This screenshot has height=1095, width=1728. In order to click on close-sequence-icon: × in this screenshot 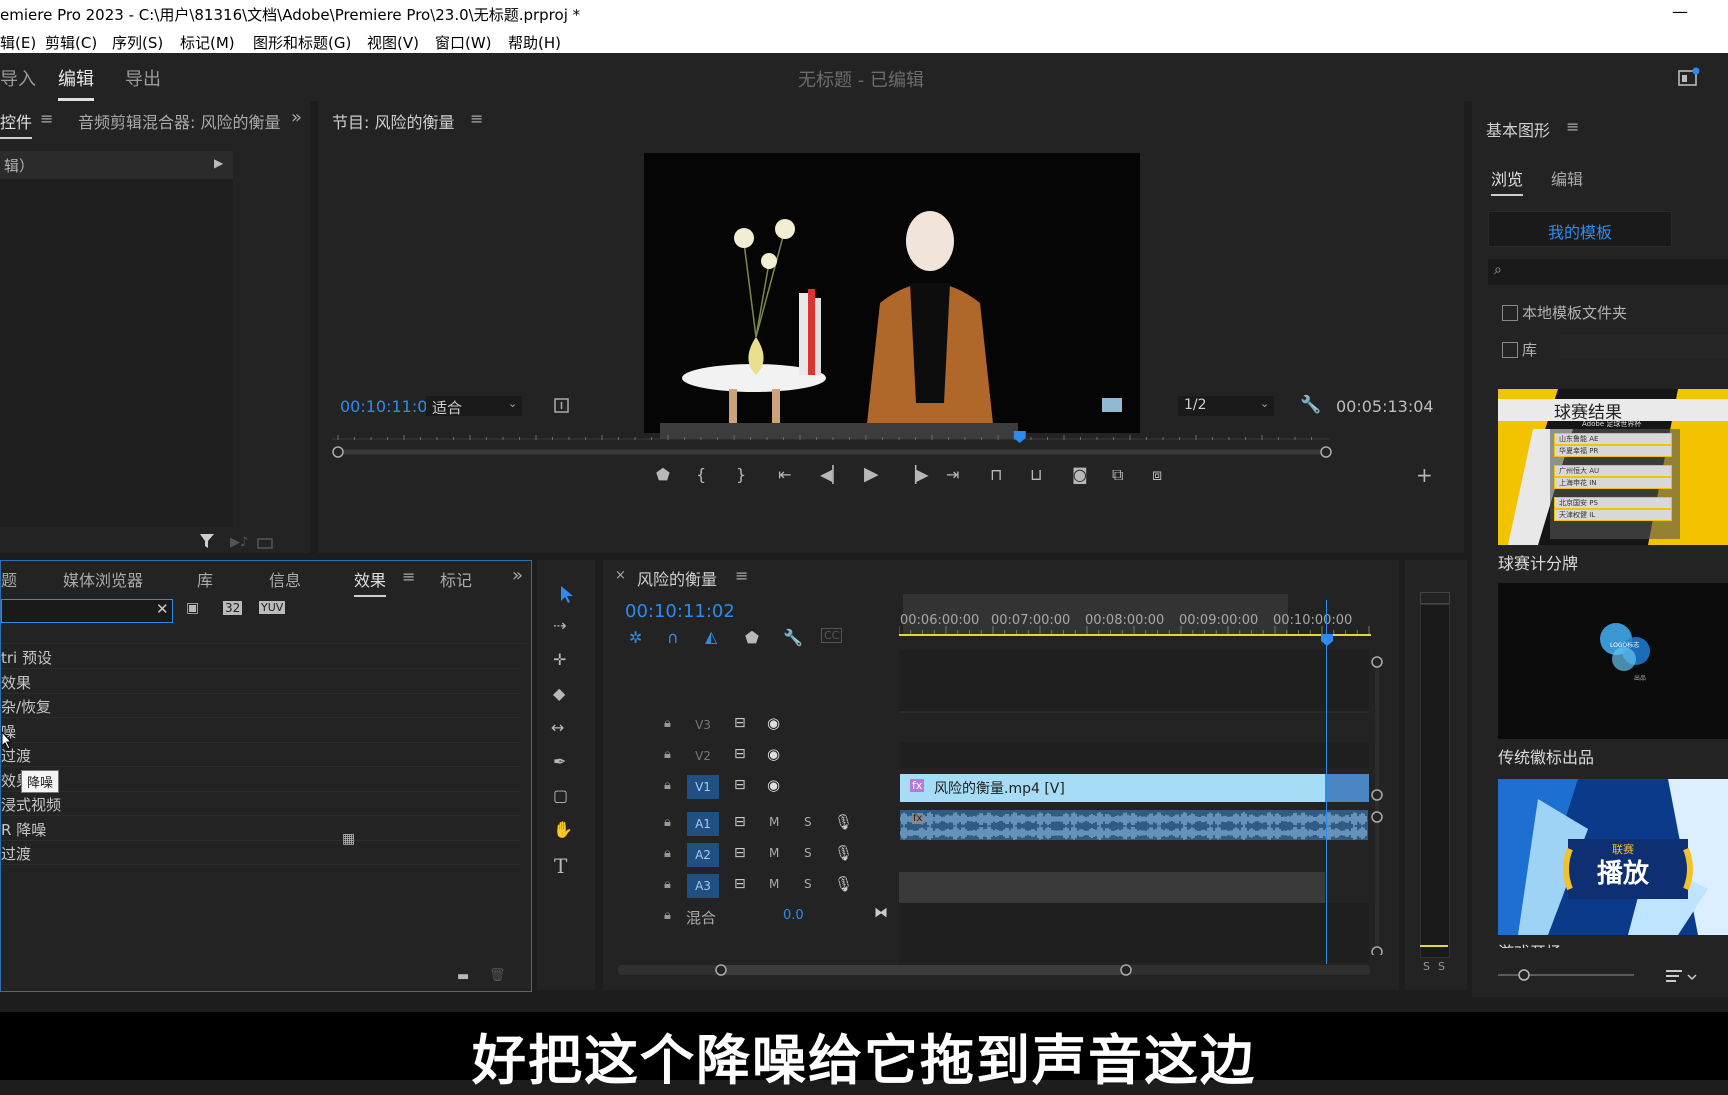, I will do `click(620, 575)`.